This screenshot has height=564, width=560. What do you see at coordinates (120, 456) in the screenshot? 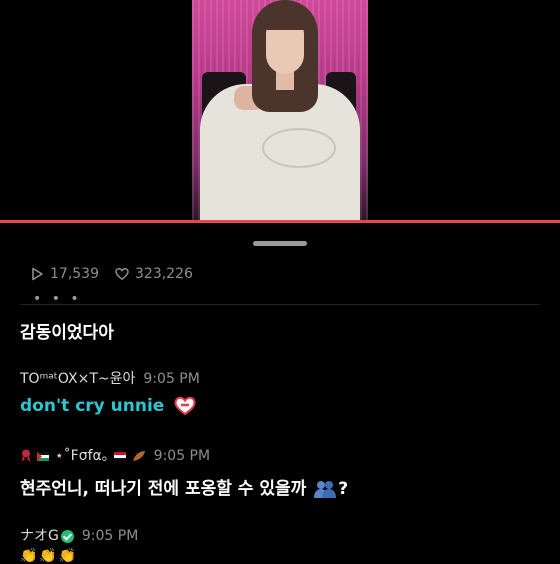
I see `egypt-flag-icon` at bounding box center [120, 456].